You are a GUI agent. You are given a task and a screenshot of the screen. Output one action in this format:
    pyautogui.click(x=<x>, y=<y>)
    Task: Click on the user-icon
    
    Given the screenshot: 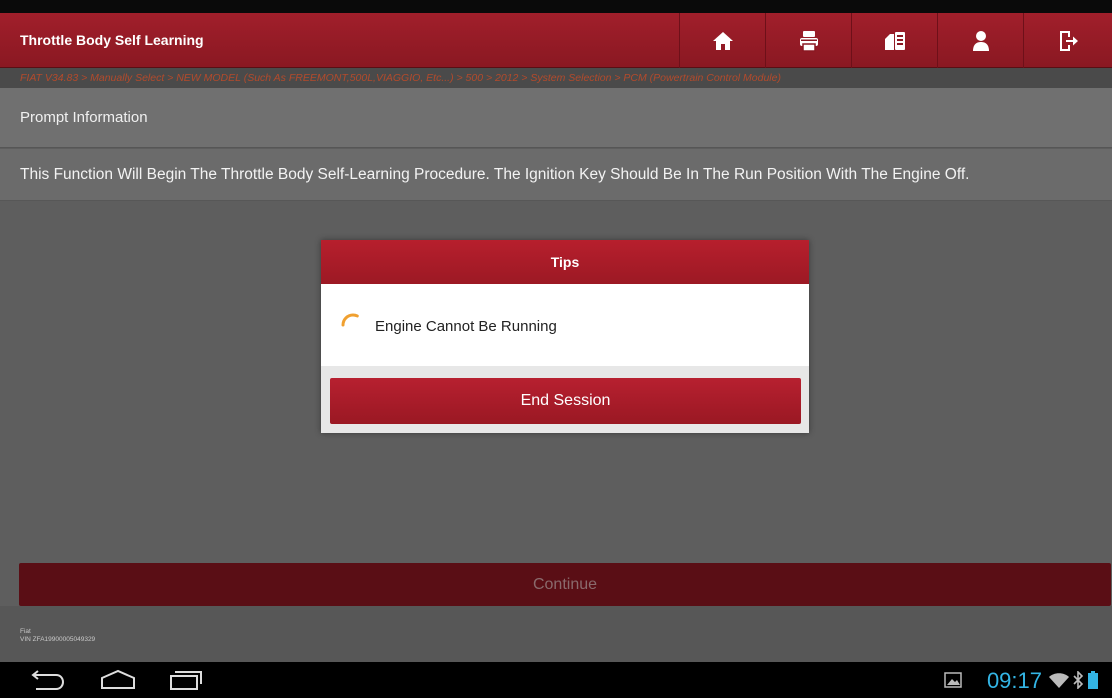 What is the action you would take?
    pyautogui.click(x=980, y=40)
    